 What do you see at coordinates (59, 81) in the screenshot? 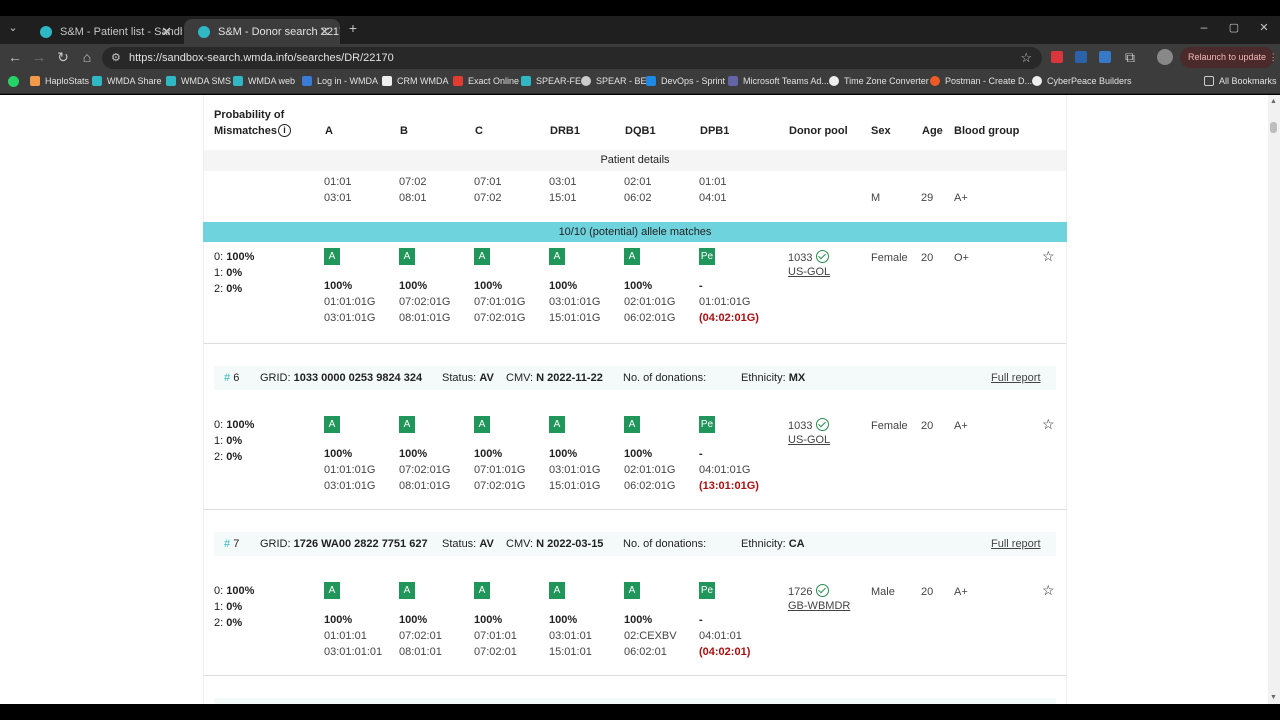
I see `bookmark-item: HaploStats` at bounding box center [59, 81].